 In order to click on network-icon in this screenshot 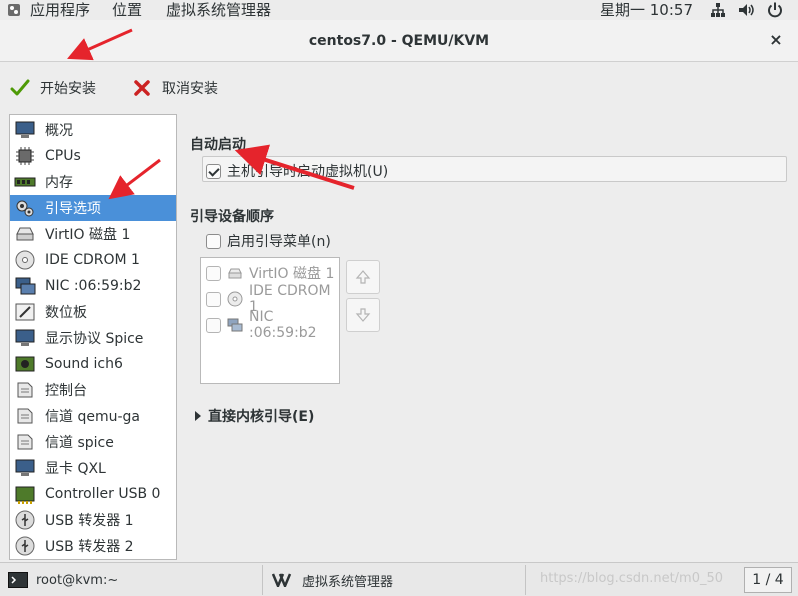, I will do `click(718, 10)`.